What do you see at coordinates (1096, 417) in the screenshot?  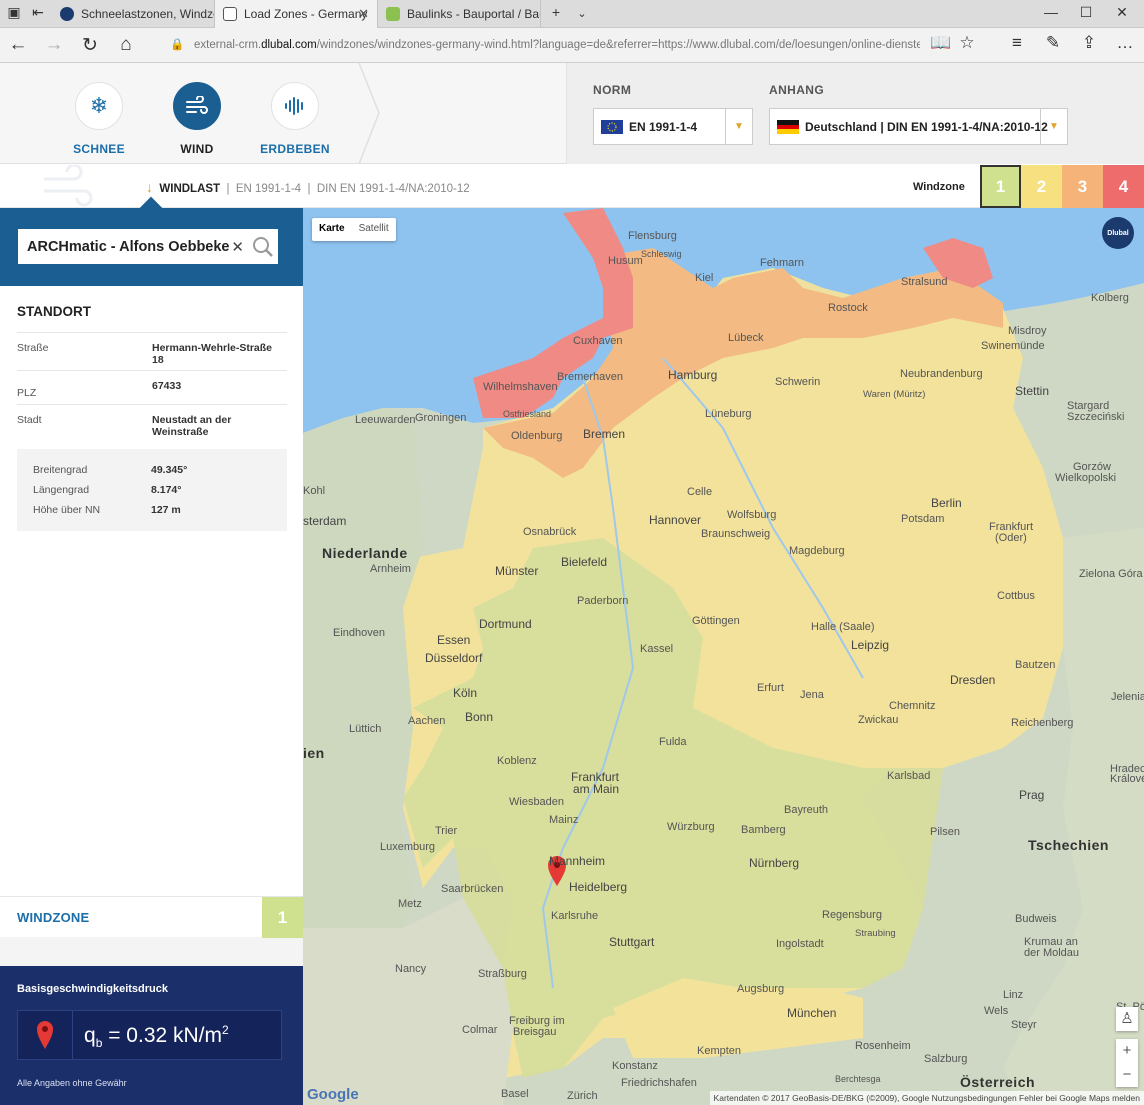 I see `city-label: Szczeciński` at bounding box center [1096, 417].